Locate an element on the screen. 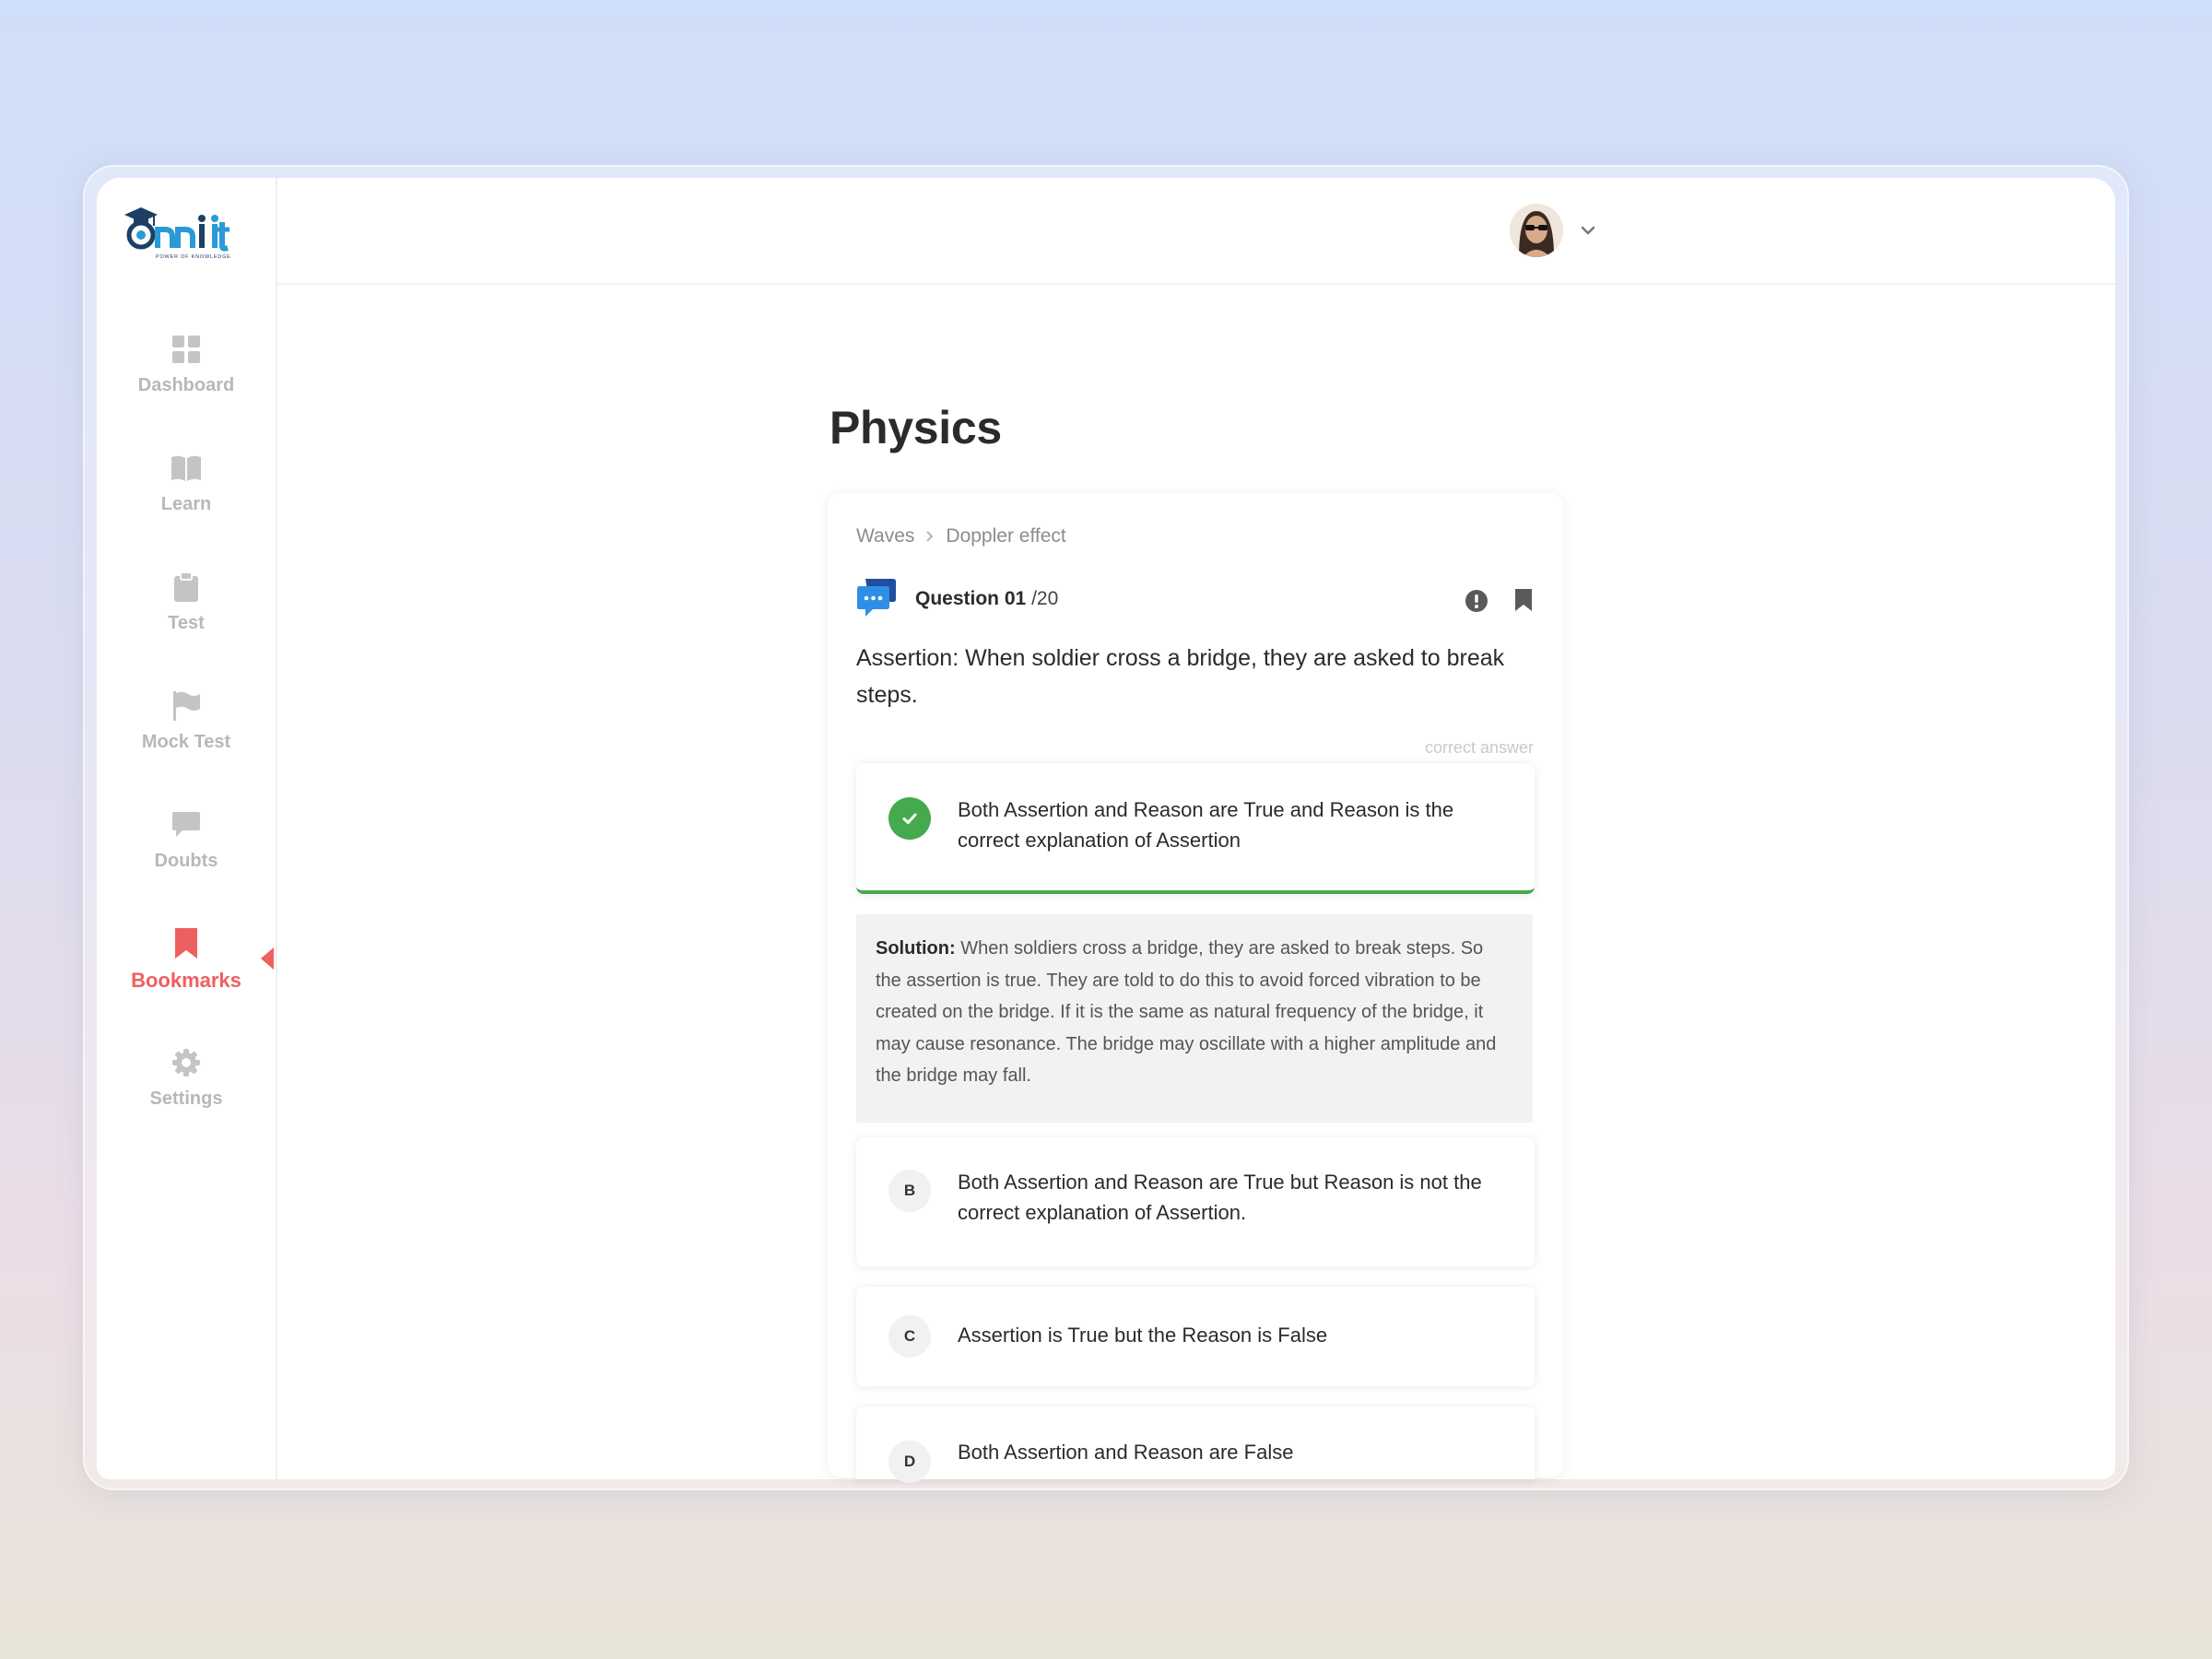 This screenshot has width=2212, height=1659. sidebar-item-learn: Learn is located at coordinates (186, 491).